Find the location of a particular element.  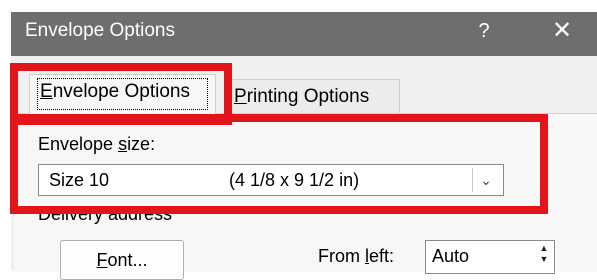

dialog-title: Envelope Options is located at coordinates (100, 30).